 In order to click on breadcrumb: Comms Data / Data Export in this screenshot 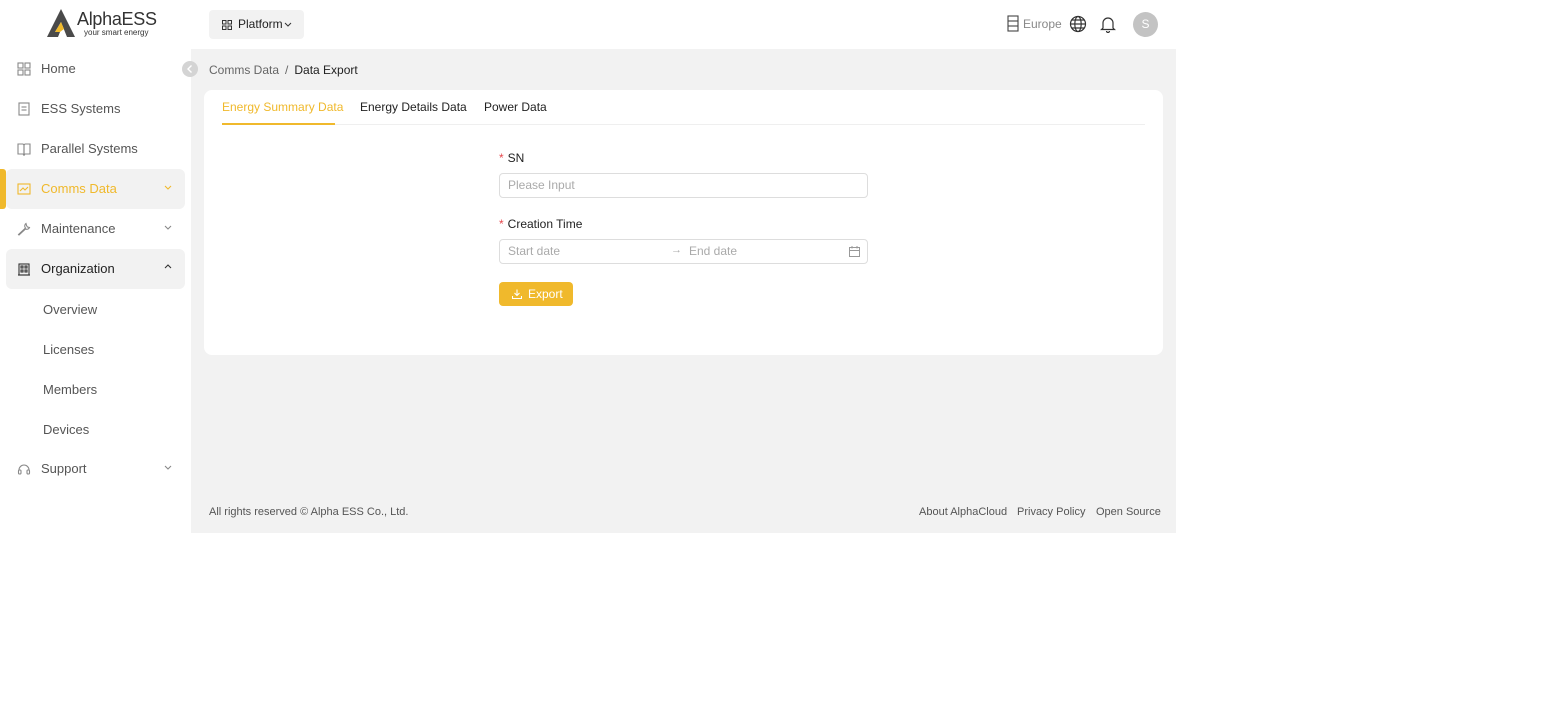, I will do `click(283, 70)`.